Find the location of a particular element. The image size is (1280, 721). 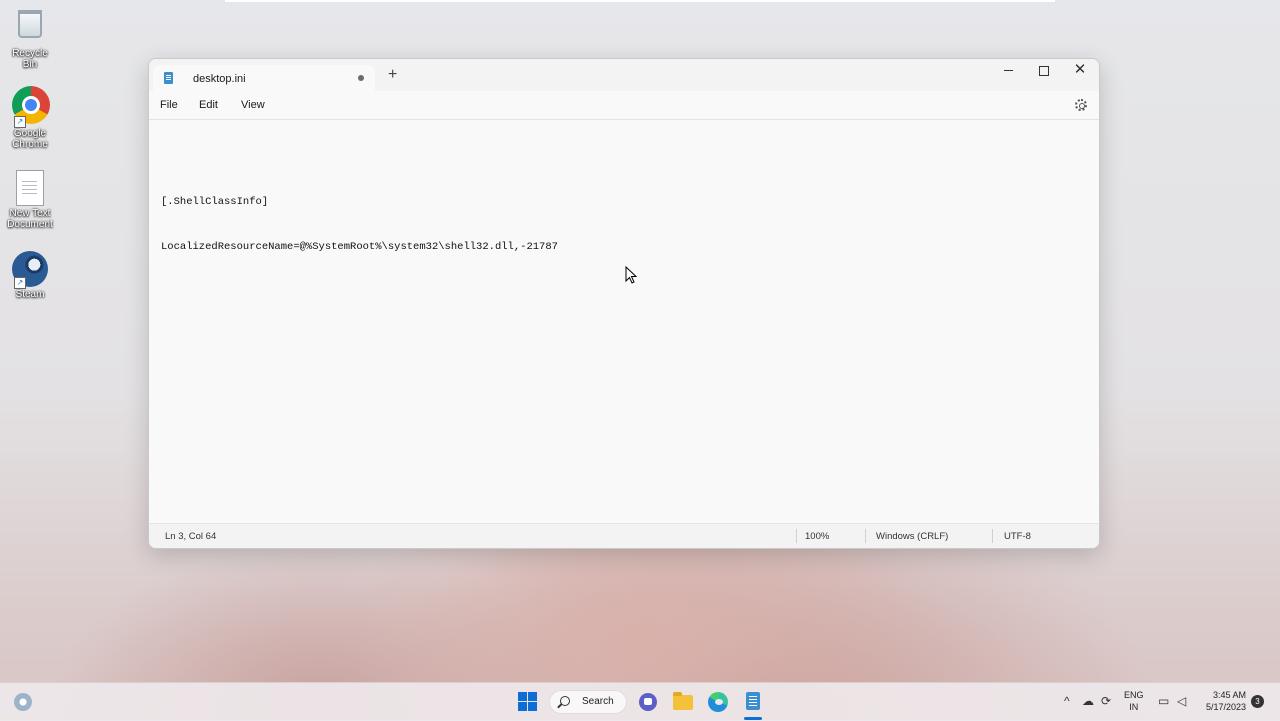

desktop-icon-label: Steam is located at coordinates (30, 294).